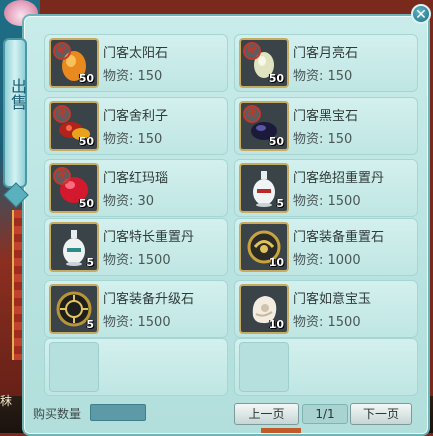  Describe the element at coordinates (136, 126) in the screenshot. I see `shop-item-card: 秘 50 门客舍利子 物资: 150` at that location.